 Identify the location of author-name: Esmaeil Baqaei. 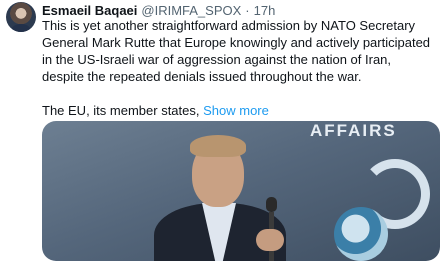
(89, 10).